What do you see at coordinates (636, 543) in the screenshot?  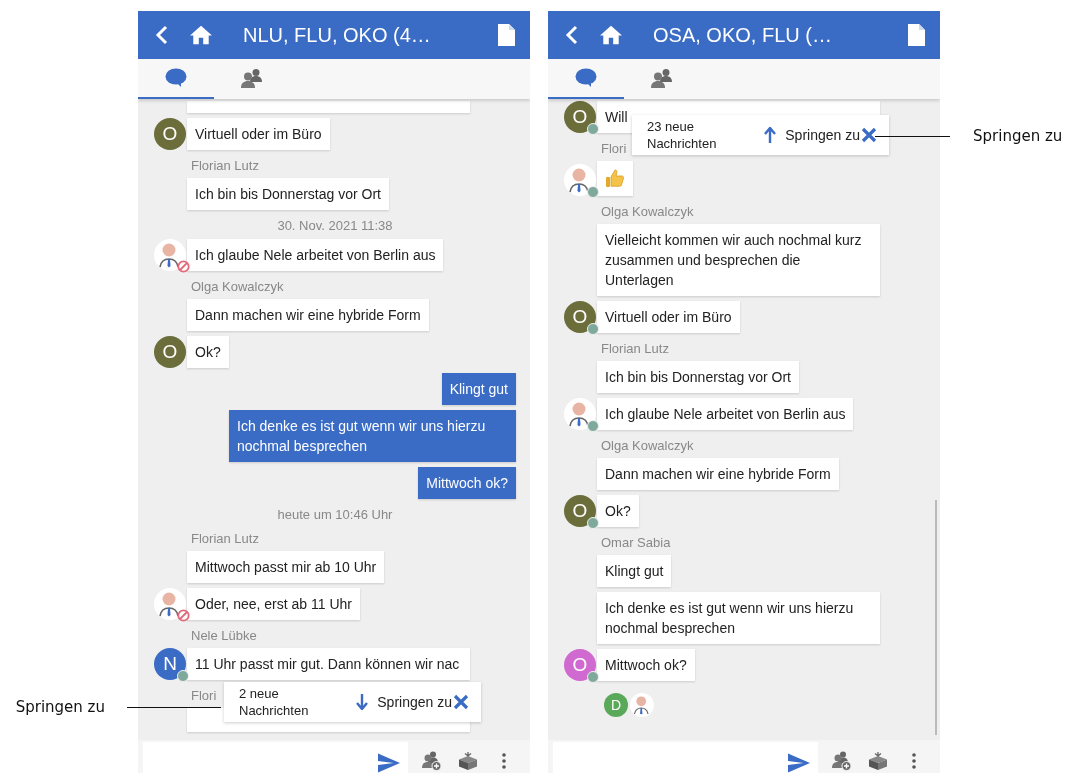 I see `sender-name: Omar Sabia` at bounding box center [636, 543].